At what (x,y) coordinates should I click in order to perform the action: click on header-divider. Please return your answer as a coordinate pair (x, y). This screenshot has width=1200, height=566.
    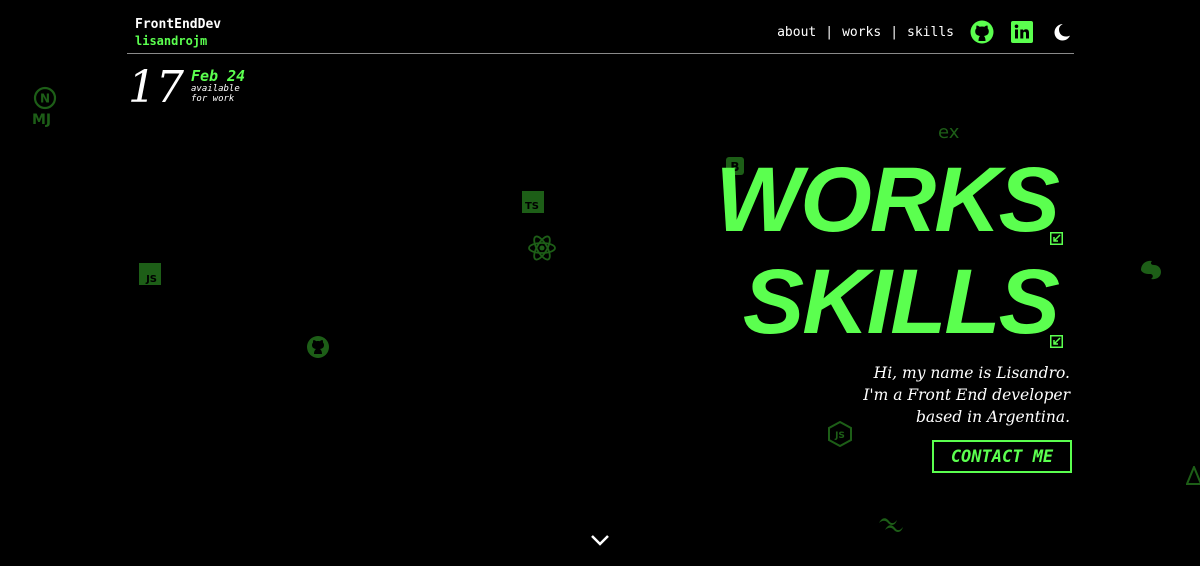
    Looking at the image, I should click on (600, 53).